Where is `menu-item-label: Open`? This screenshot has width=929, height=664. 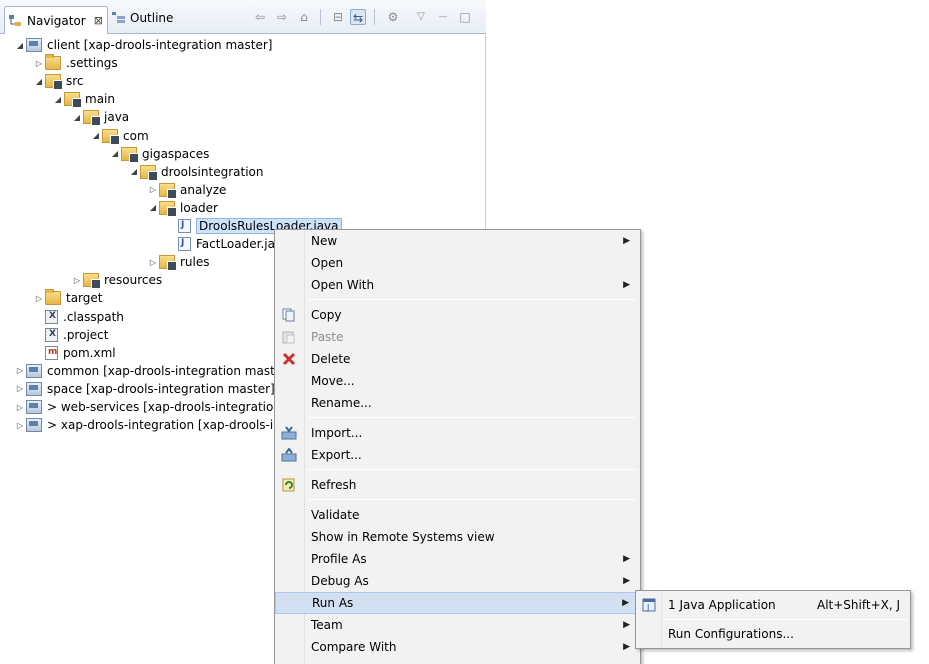
menu-item-label: Open is located at coordinates (327, 263).